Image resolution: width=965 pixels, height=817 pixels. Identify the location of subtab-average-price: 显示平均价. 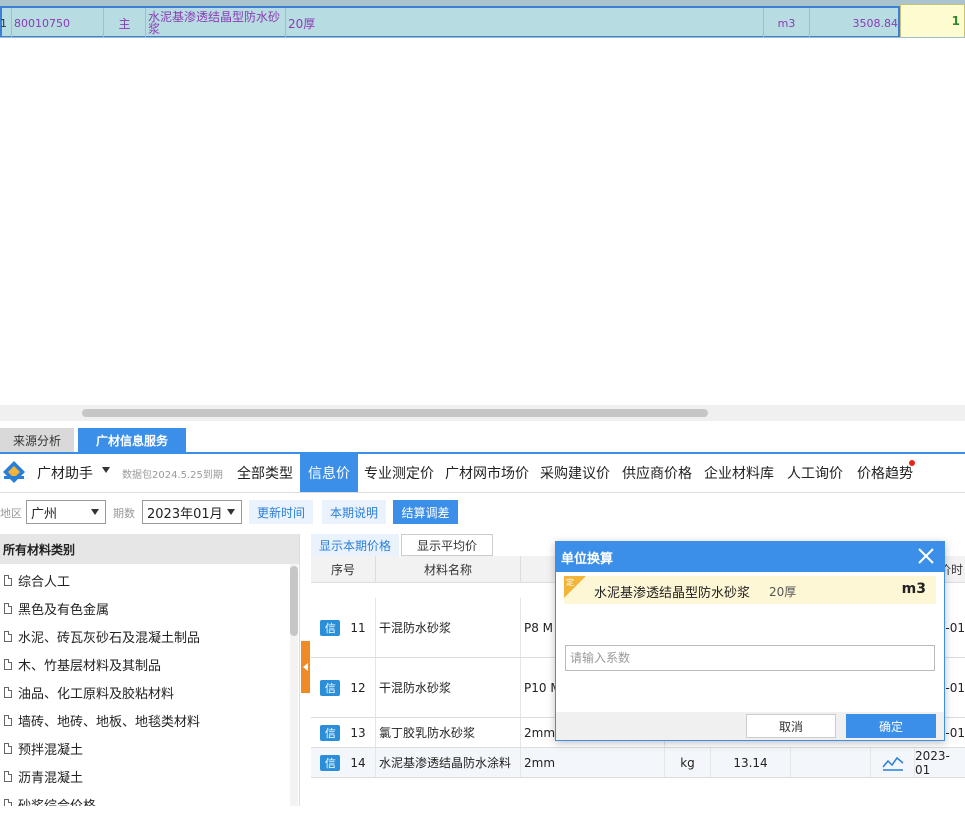
(447, 545).